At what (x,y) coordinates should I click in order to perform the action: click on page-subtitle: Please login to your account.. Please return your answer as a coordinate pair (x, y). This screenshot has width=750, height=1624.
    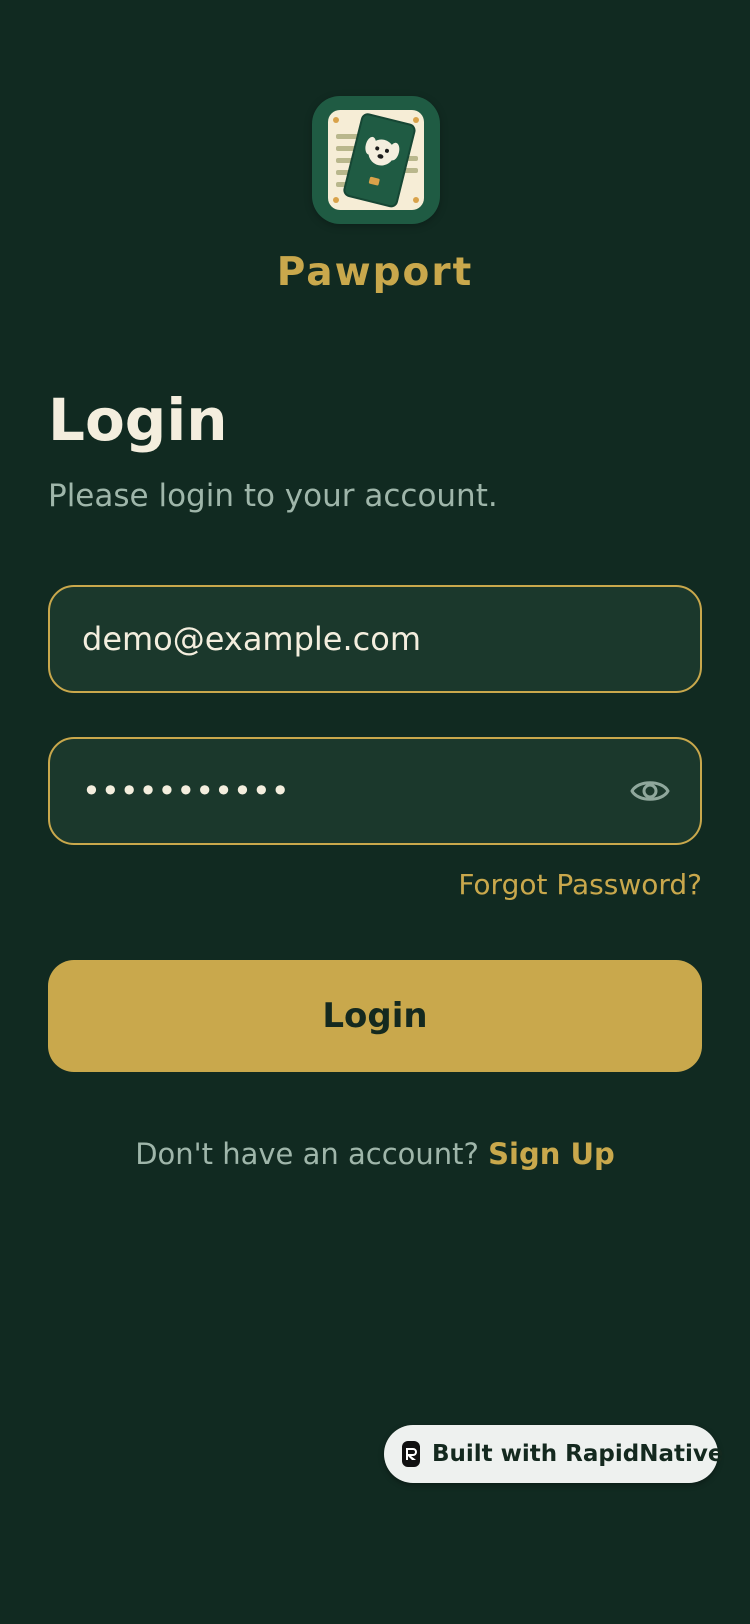
    Looking at the image, I should click on (273, 496).